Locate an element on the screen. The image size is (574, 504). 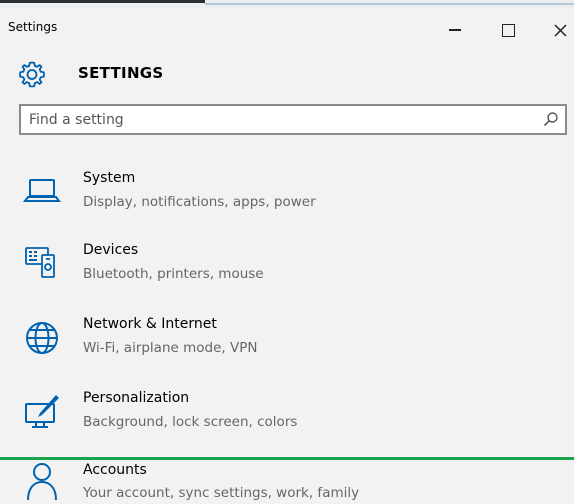
settings-item-description: Wi-Fi, airplane mode, VPN is located at coordinates (170, 348).